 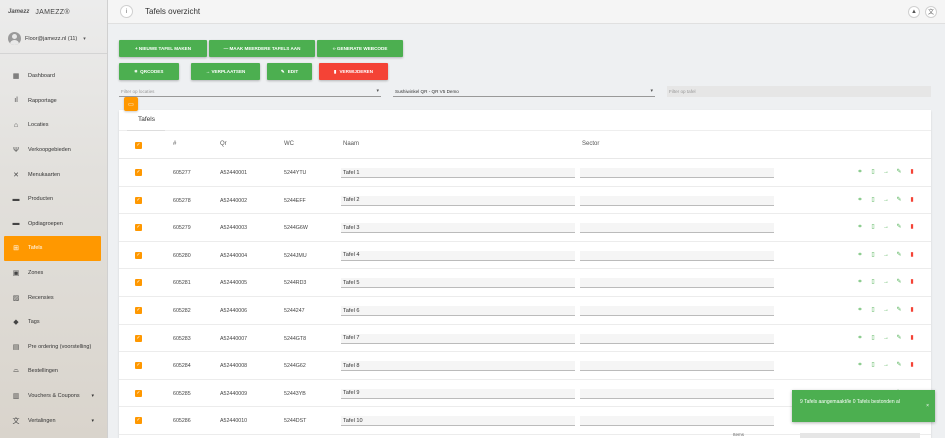 What do you see at coordinates (458, 311) in the screenshot?
I see `name-input: Tafel 6` at bounding box center [458, 311].